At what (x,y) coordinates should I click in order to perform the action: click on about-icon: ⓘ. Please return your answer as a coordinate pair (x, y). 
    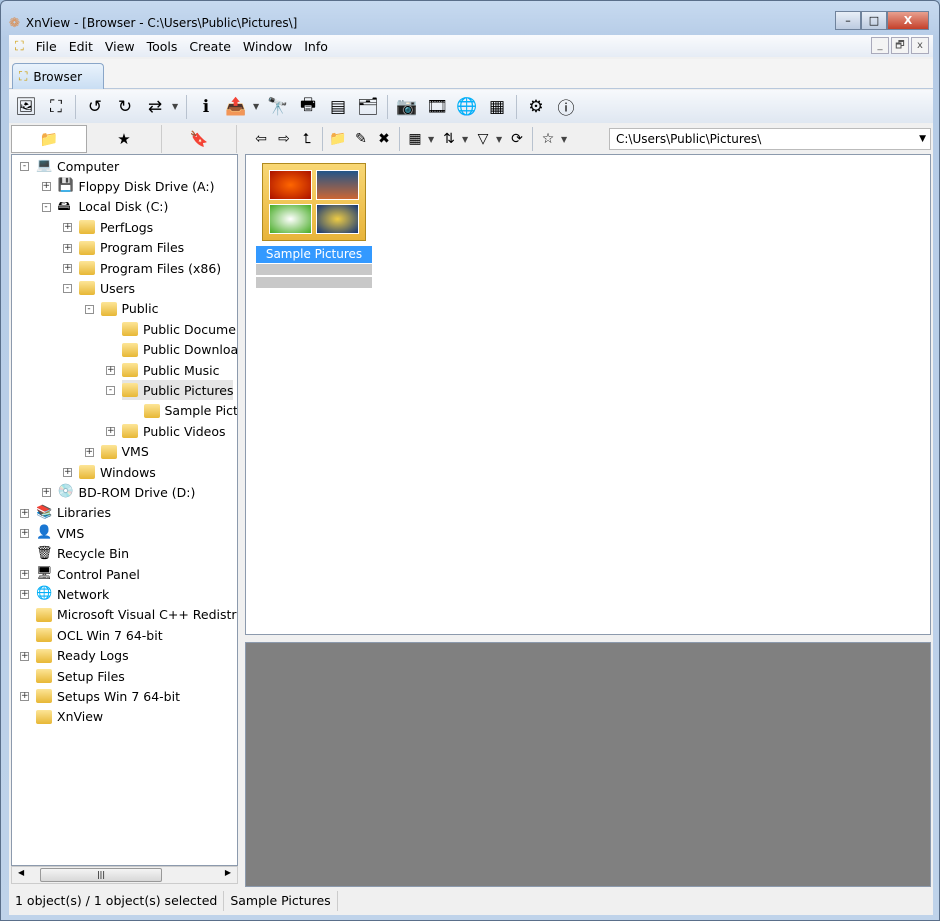
    Looking at the image, I should click on (566, 107).